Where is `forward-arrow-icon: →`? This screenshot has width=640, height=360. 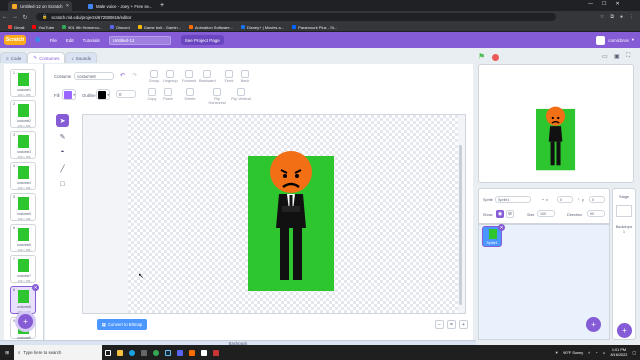
forward-arrow-icon: → is located at coordinates (15, 17).